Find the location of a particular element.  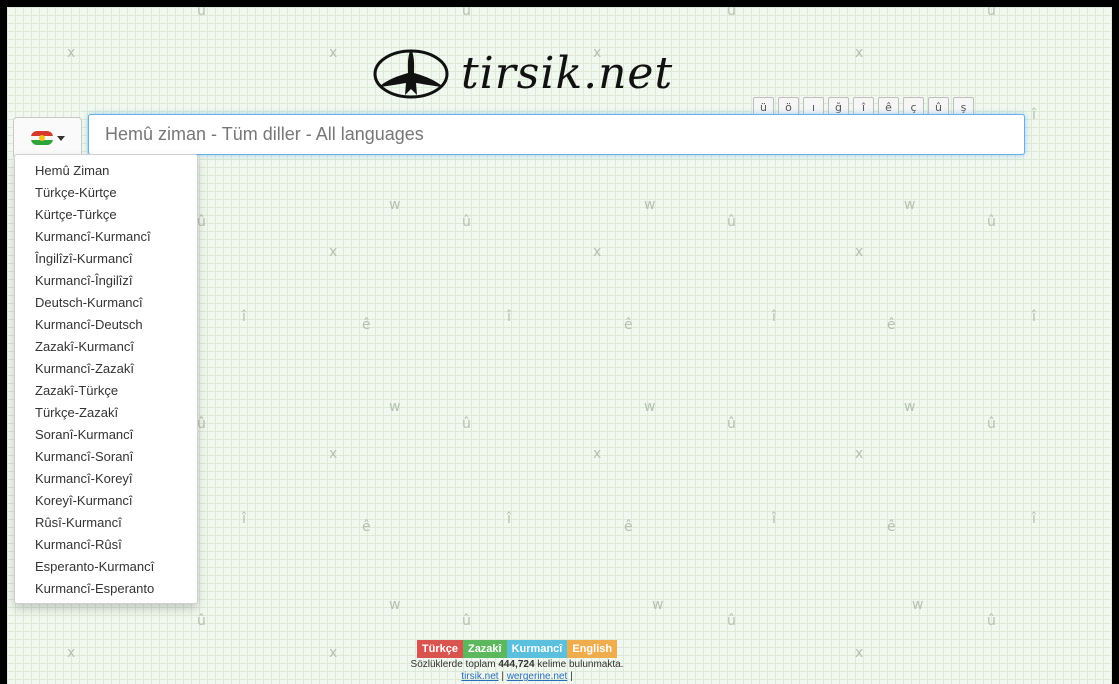

language-option-kurtce-turkce: Kürtçe-Türkçe is located at coordinates (106, 216).